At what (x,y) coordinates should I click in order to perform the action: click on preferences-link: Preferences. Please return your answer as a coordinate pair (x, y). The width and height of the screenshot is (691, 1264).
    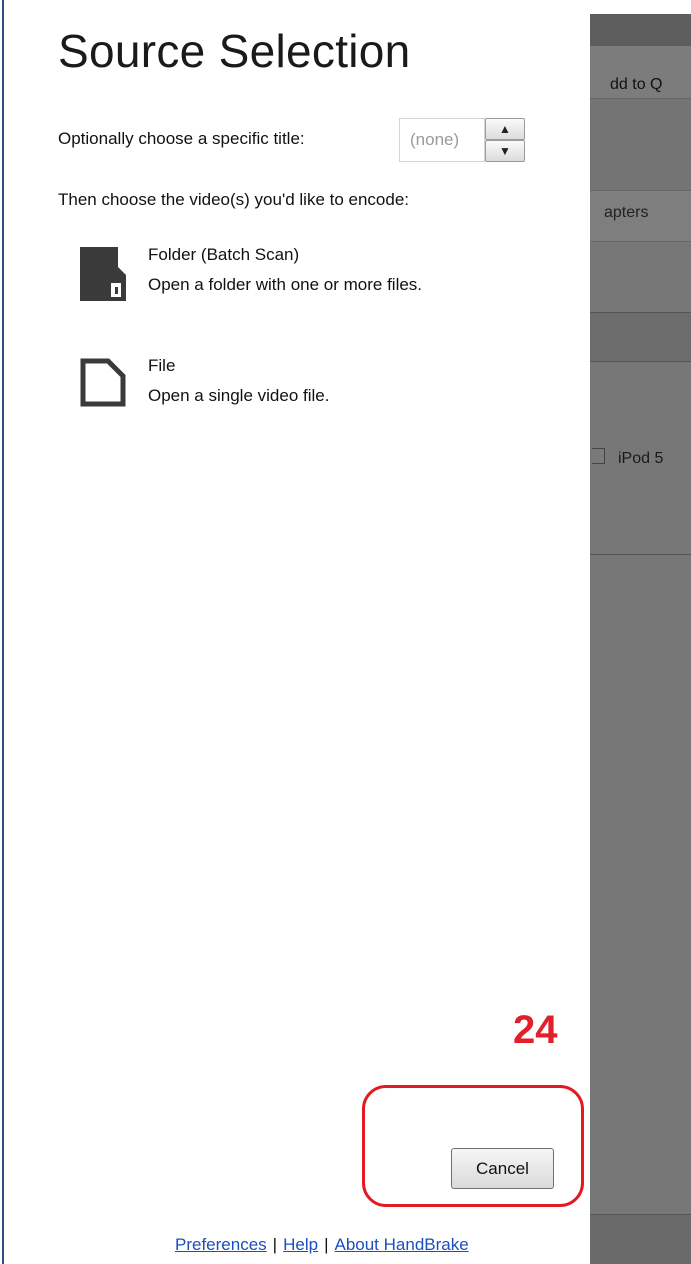
    Looking at the image, I should click on (221, 1244).